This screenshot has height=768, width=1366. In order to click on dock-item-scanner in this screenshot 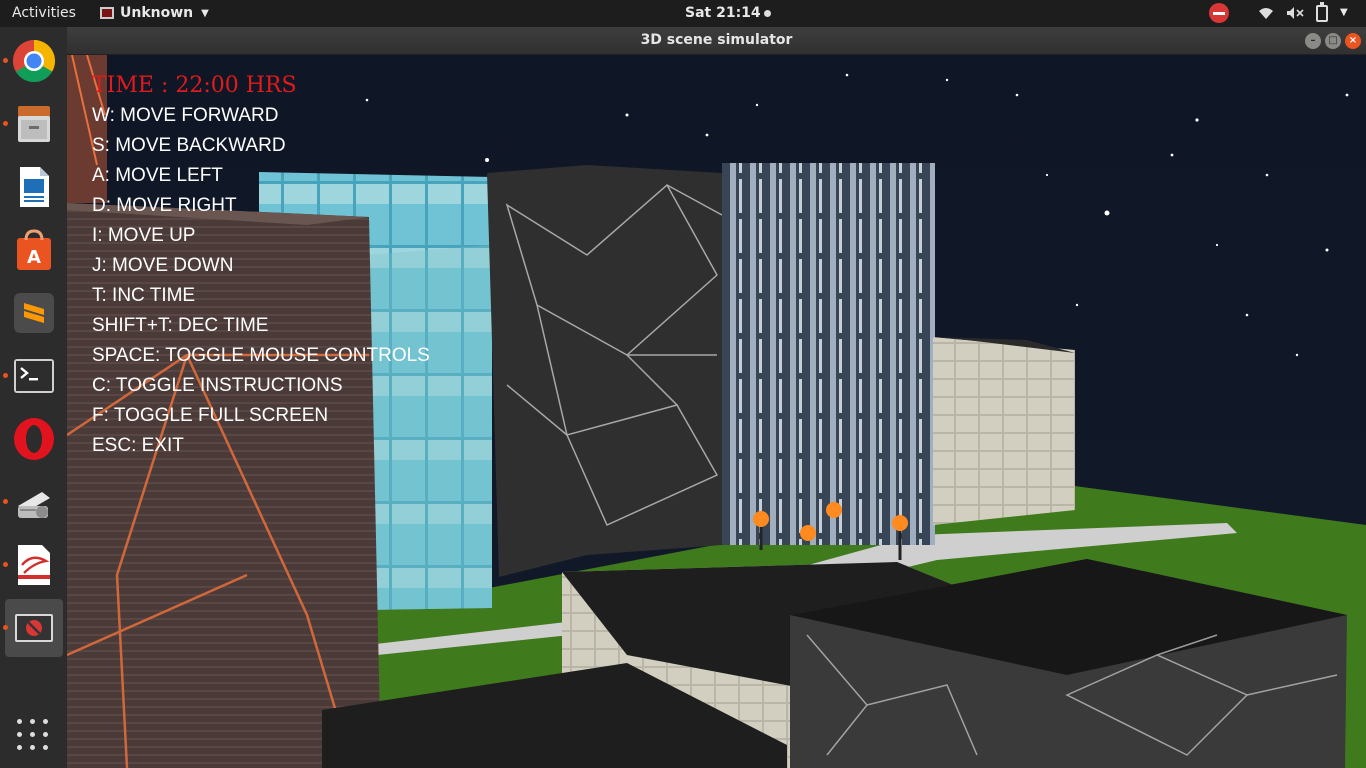, I will do `click(33, 502)`.